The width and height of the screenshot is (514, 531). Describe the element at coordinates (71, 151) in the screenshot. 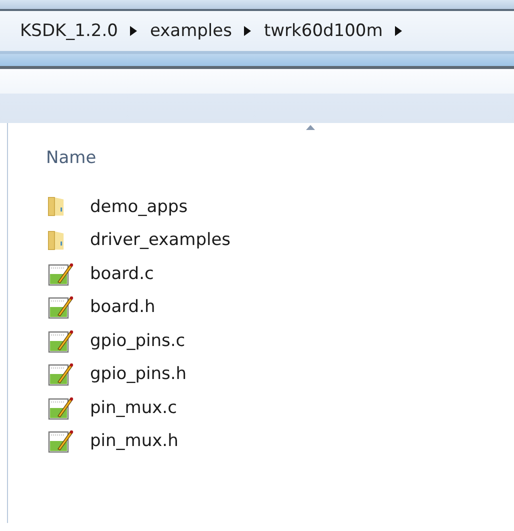

I see `column-header: Name` at that location.